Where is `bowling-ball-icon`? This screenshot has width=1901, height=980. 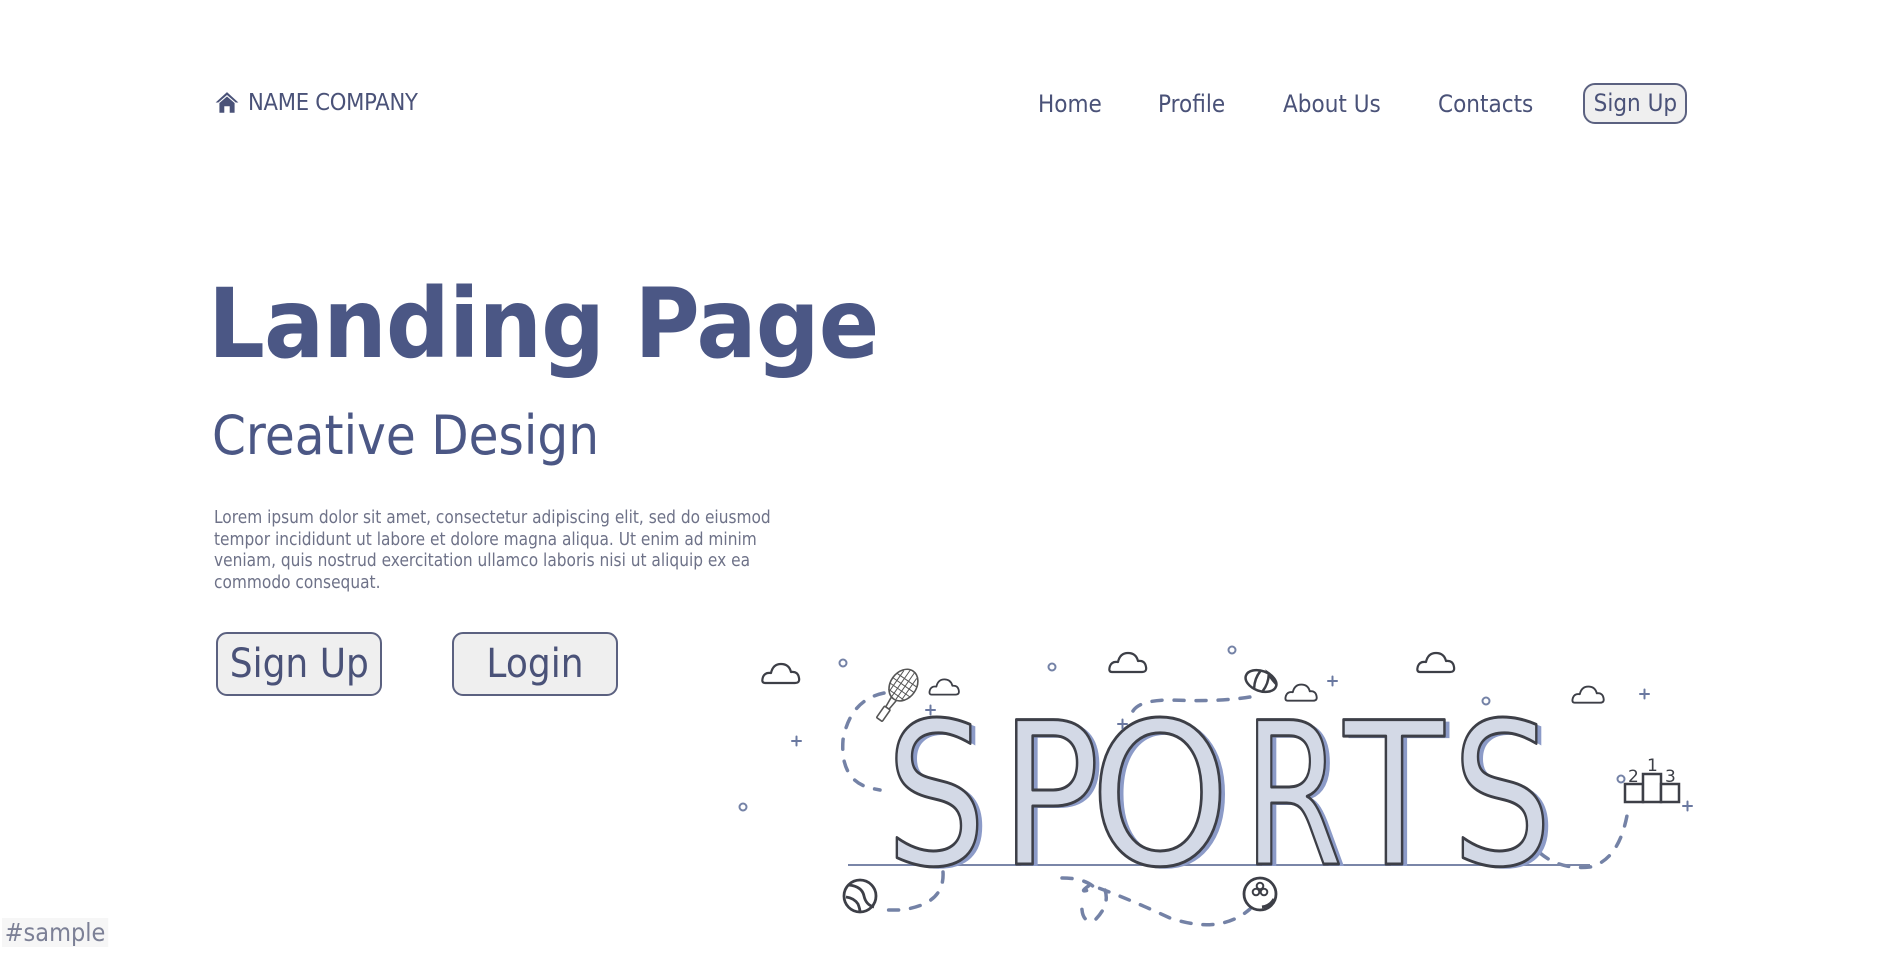 bowling-ball-icon is located at coordinates (1260, 894).